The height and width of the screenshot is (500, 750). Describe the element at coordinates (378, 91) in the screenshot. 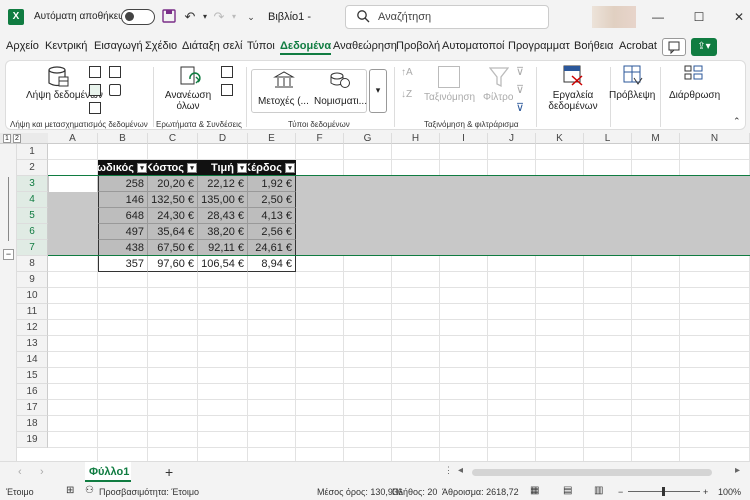

I see `data-types-more-icon: ▾` at that location.